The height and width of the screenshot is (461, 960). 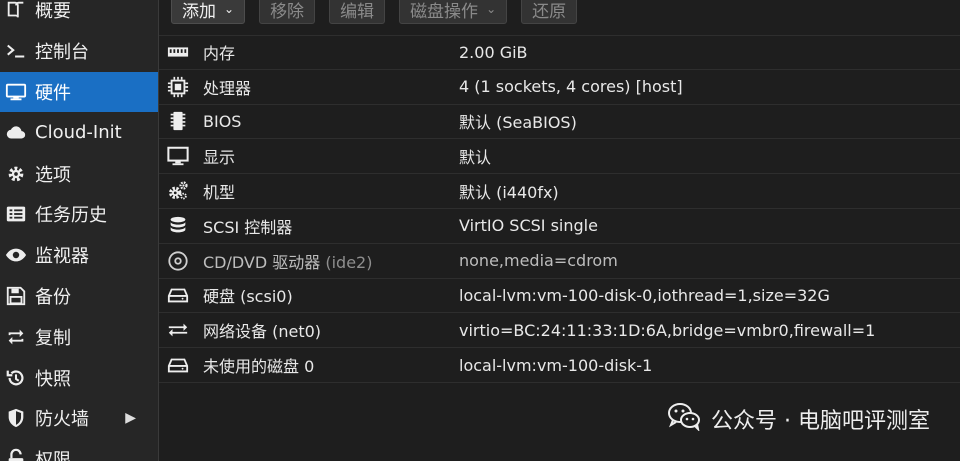 What do you see at coordinates (79, 336) in the screenshot?
I see `sidebar-item-replication: 复制` at bounding box center [79, 336].